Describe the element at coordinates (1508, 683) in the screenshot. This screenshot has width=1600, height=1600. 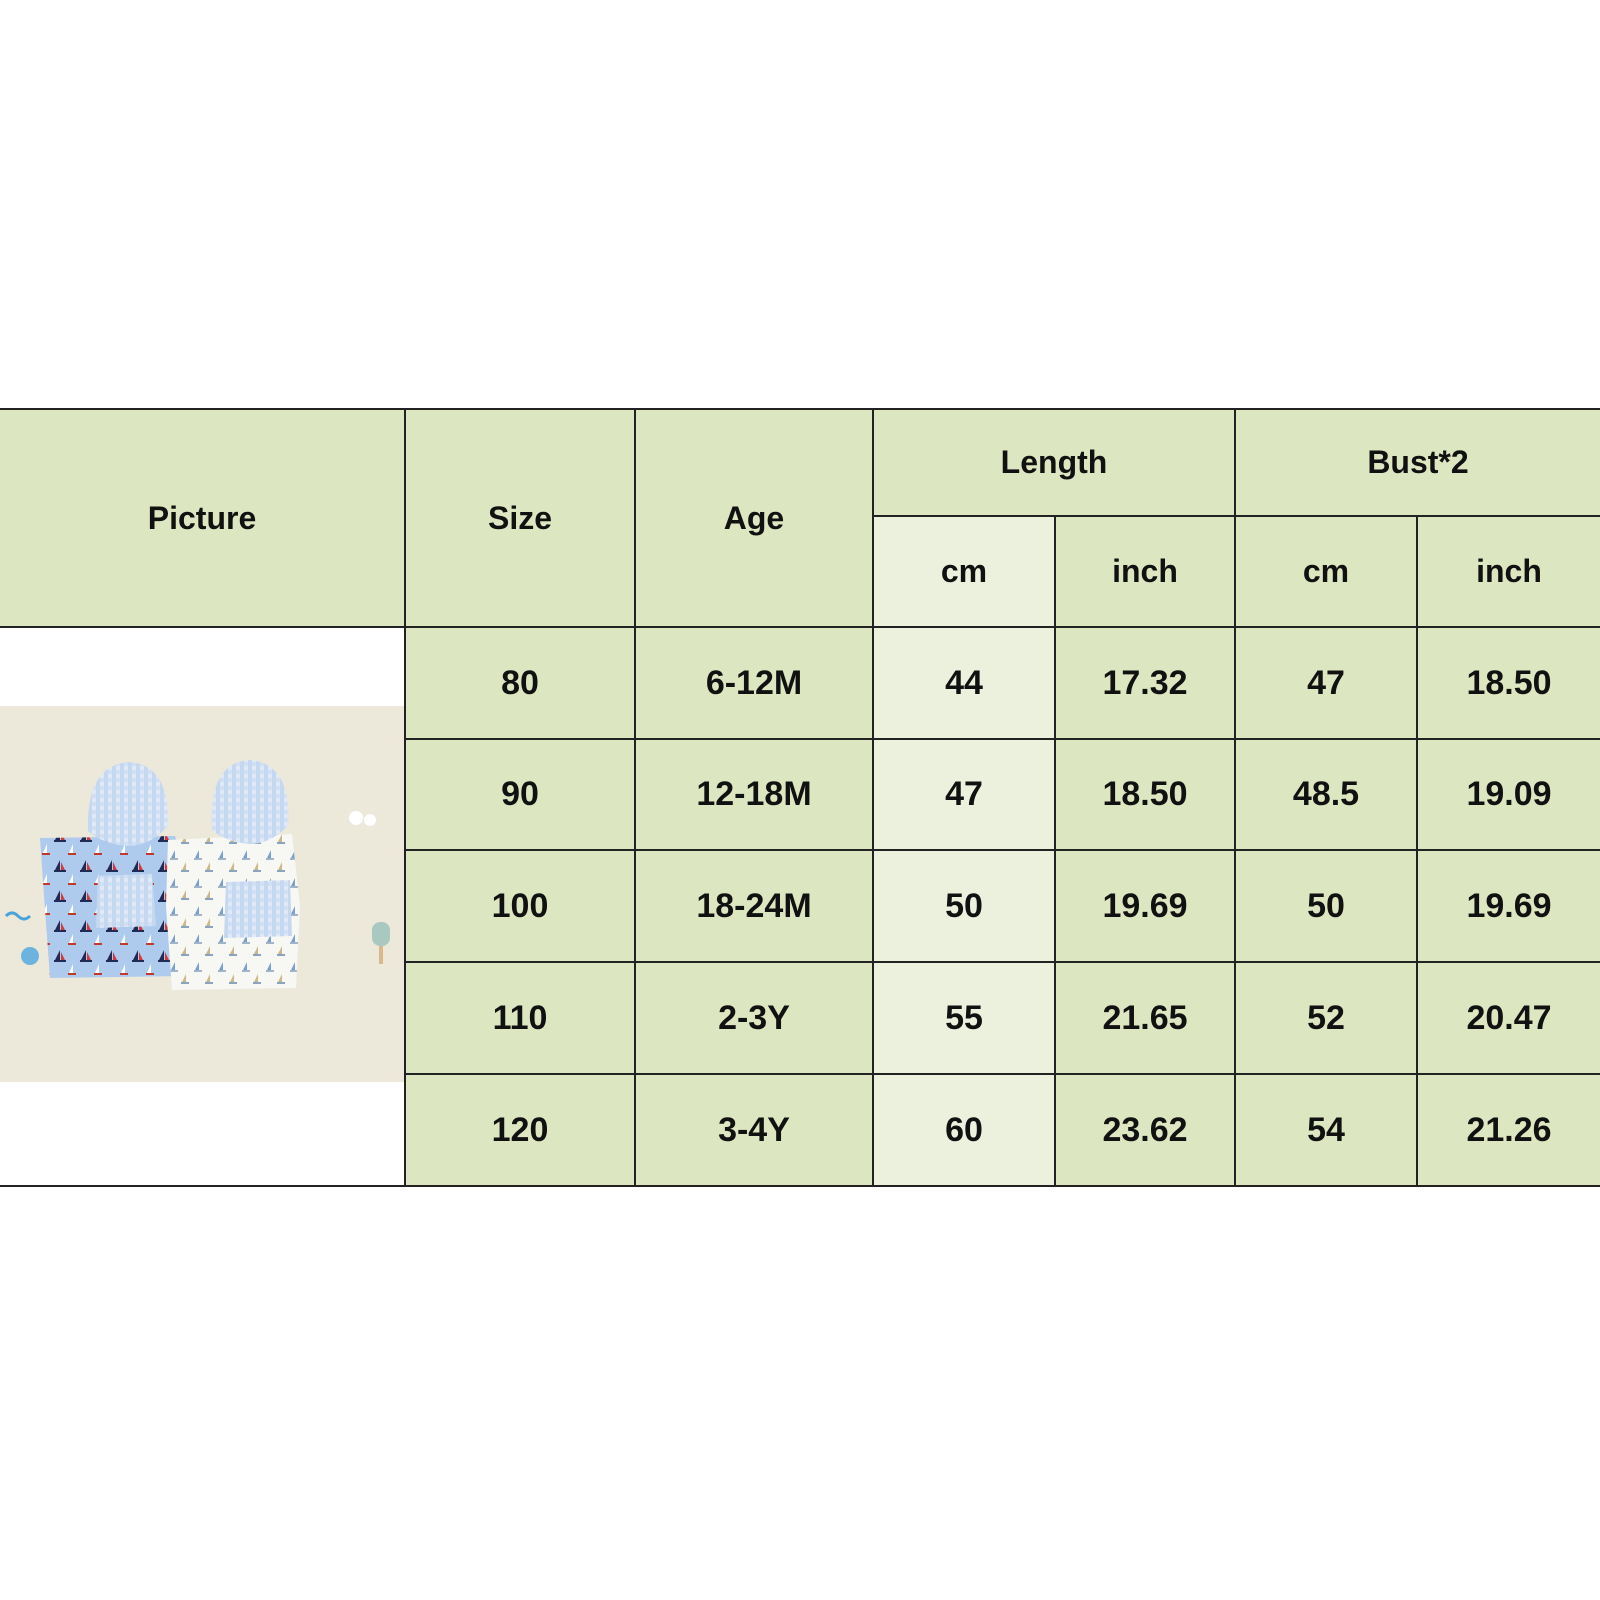
I see `cell-bust-inch: 18.50` at that location.